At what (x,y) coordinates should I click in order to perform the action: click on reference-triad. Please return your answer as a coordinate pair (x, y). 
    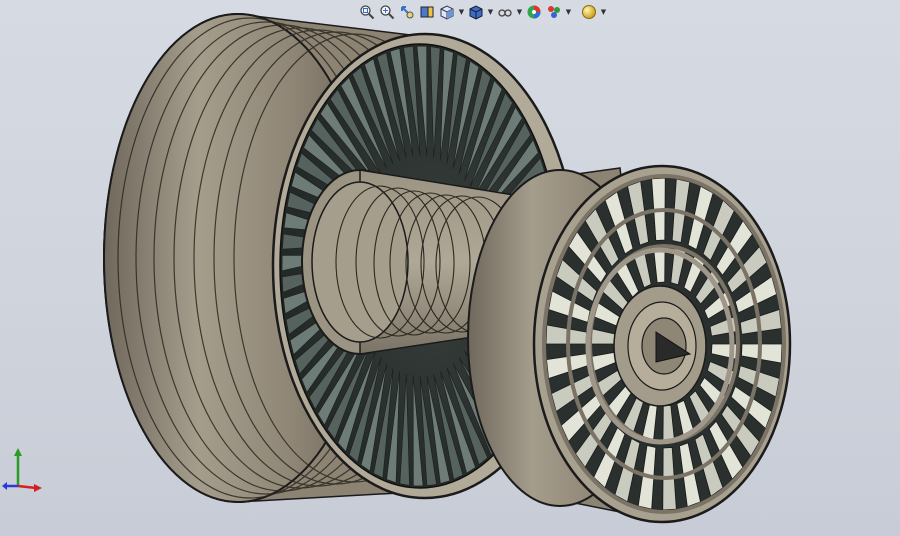
    Looking at the image, I should click on (22, 470).